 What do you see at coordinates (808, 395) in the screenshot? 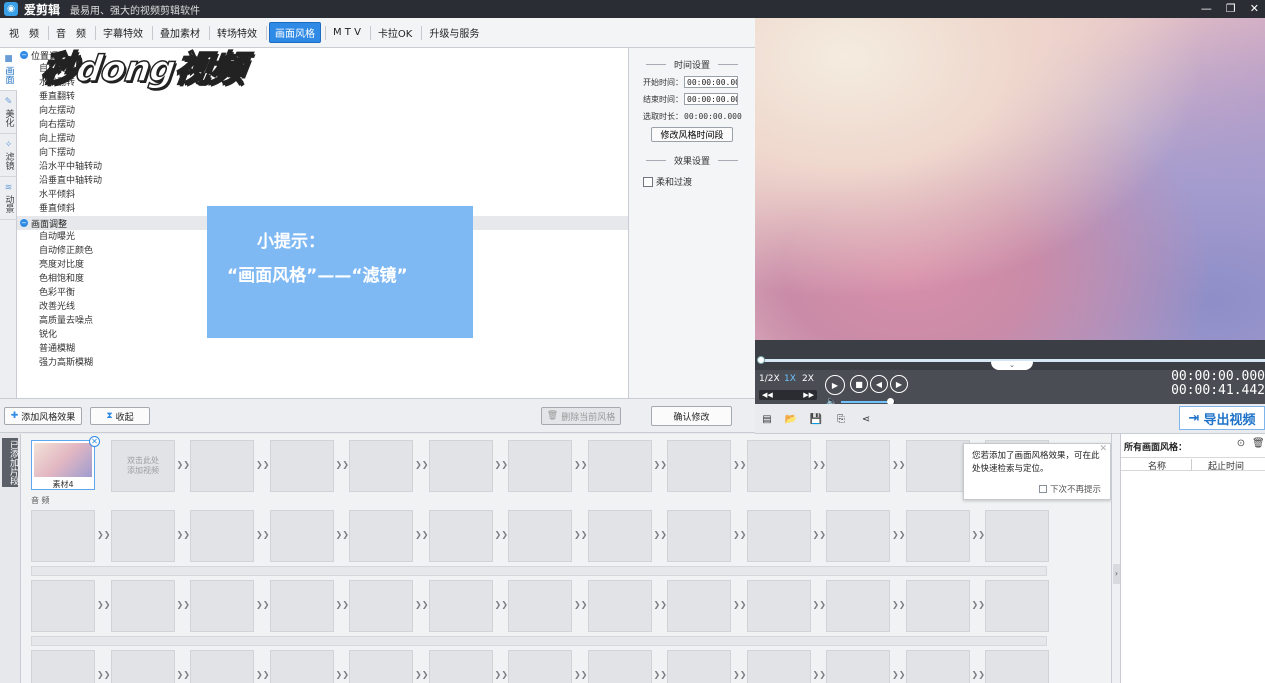
I see `forward-icon: ▶▶` at bounding box center [808, 395].